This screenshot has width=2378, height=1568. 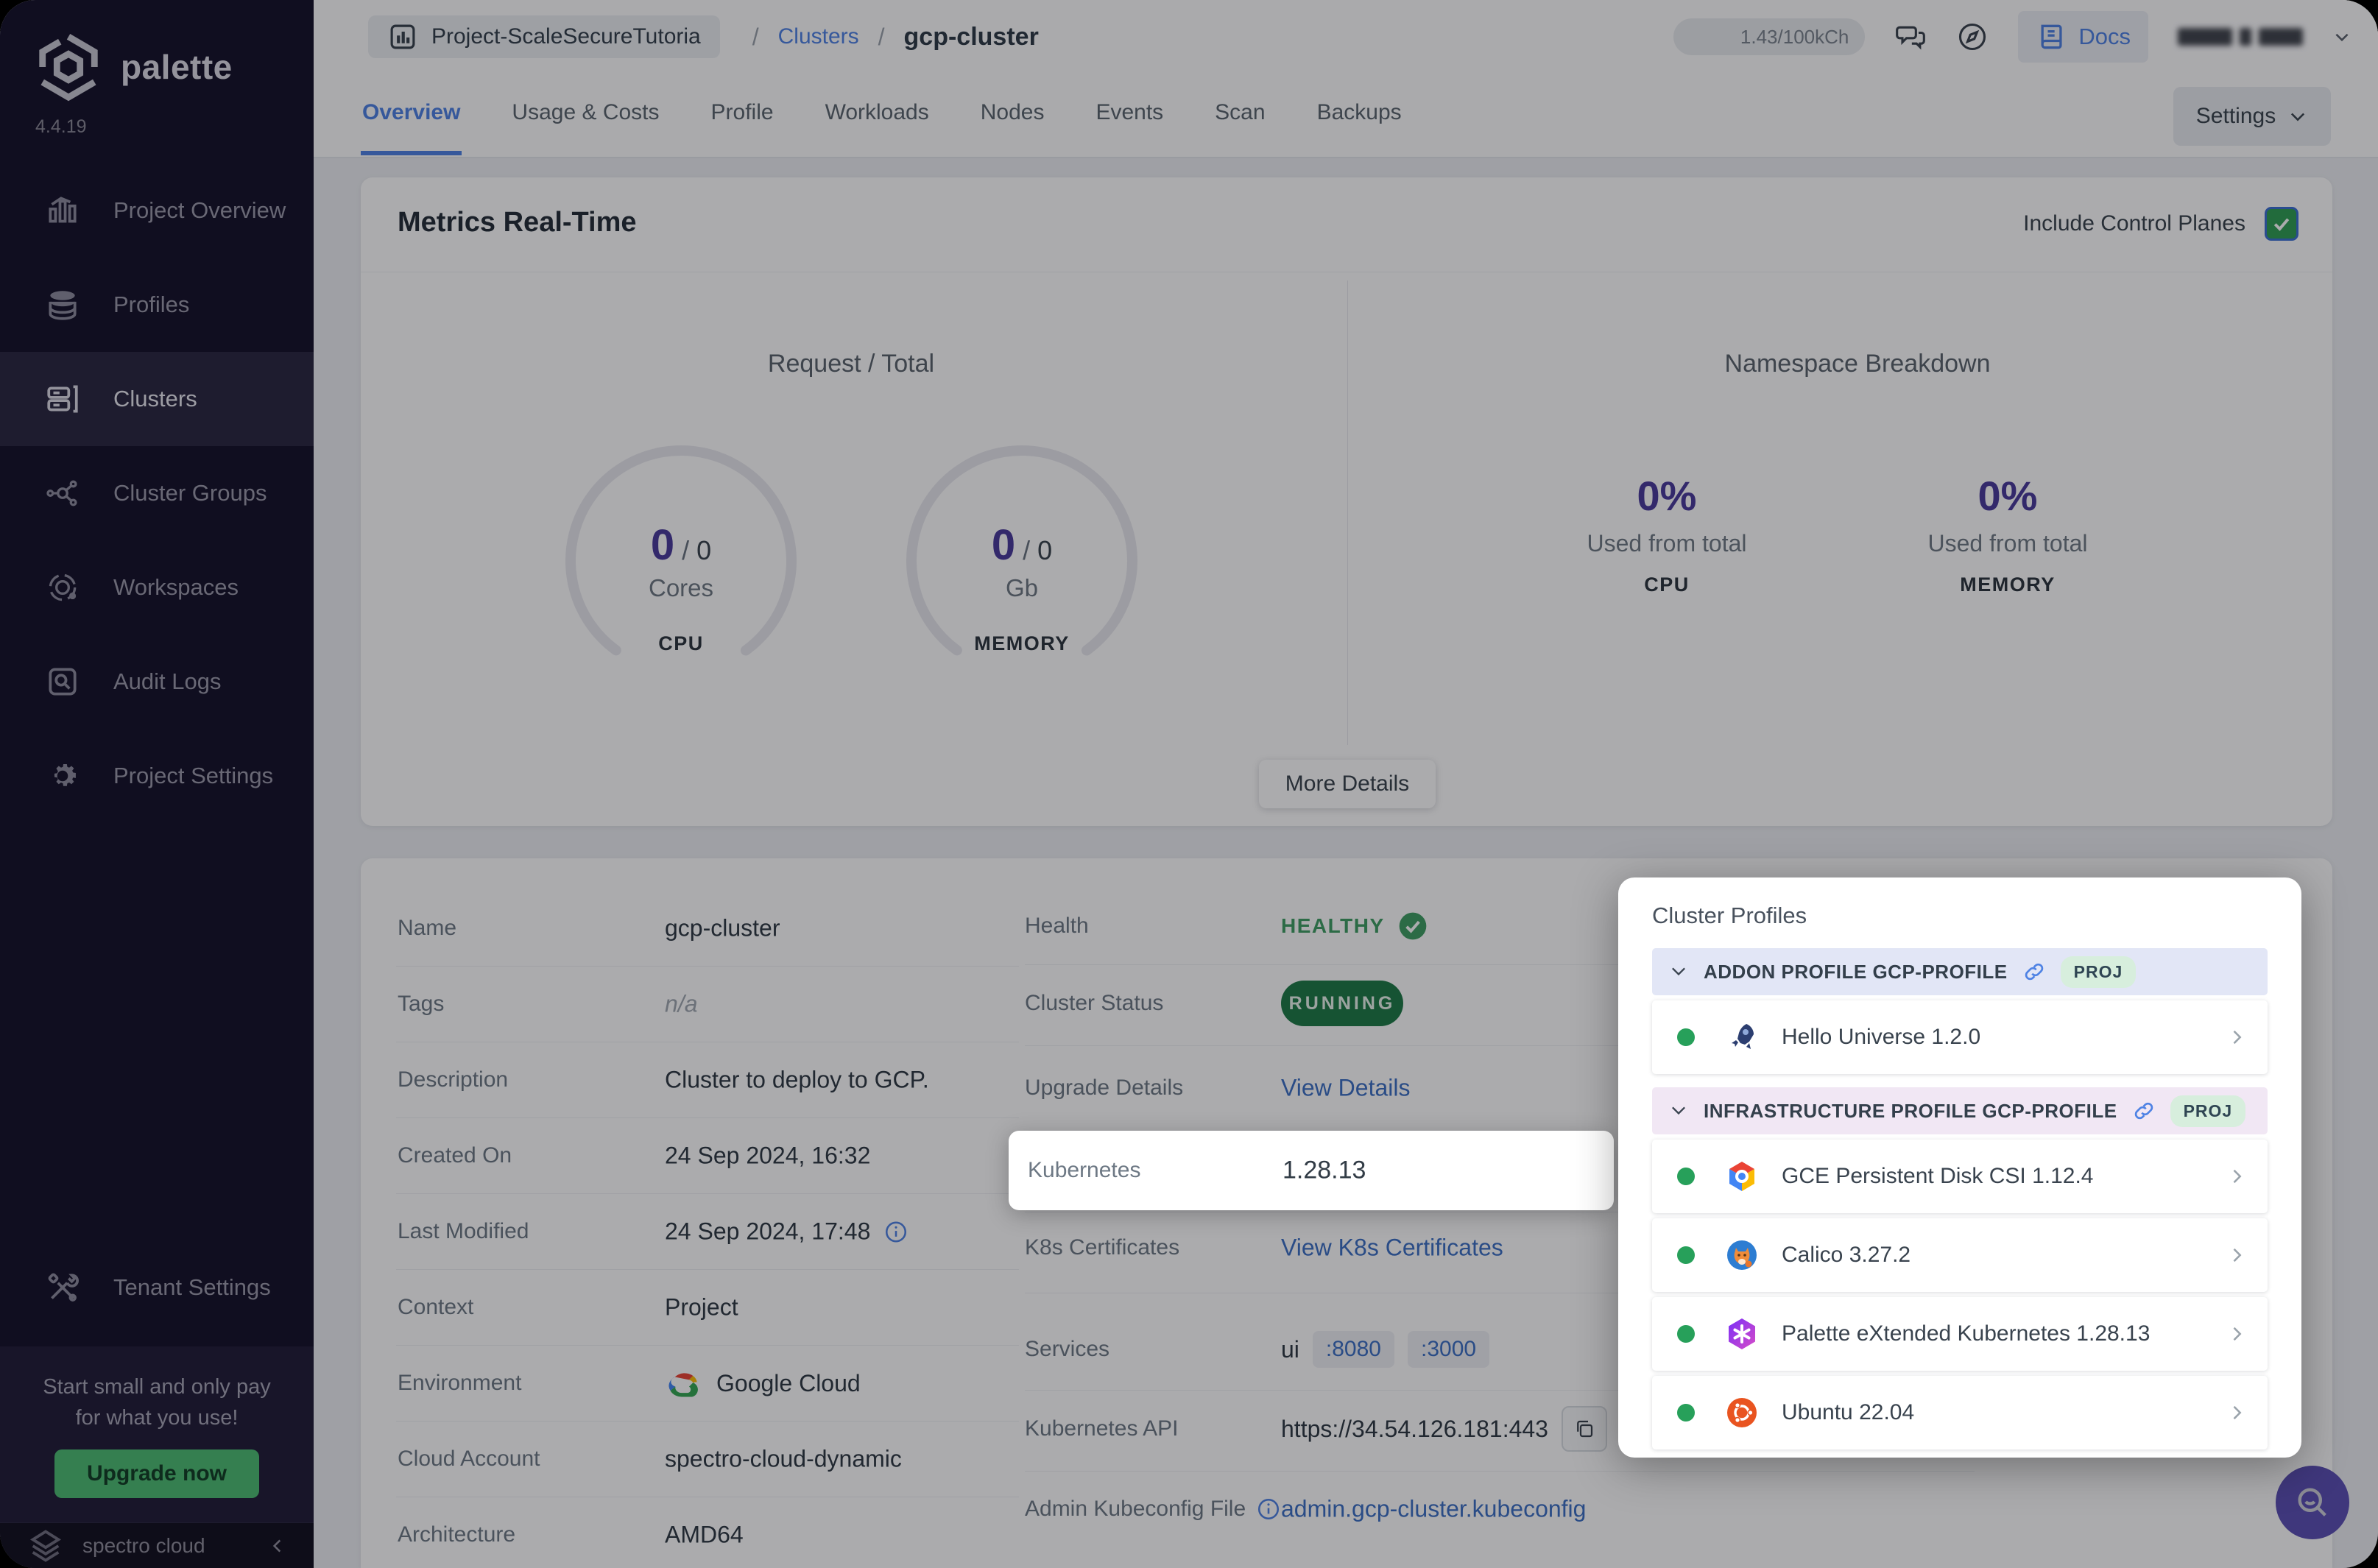 What do you see at coordinates (1960, 1413) in the screenshot?
I see `profile-row-ubuntu: Ubuntu 22.04` at bounding box center [1960, 1413].